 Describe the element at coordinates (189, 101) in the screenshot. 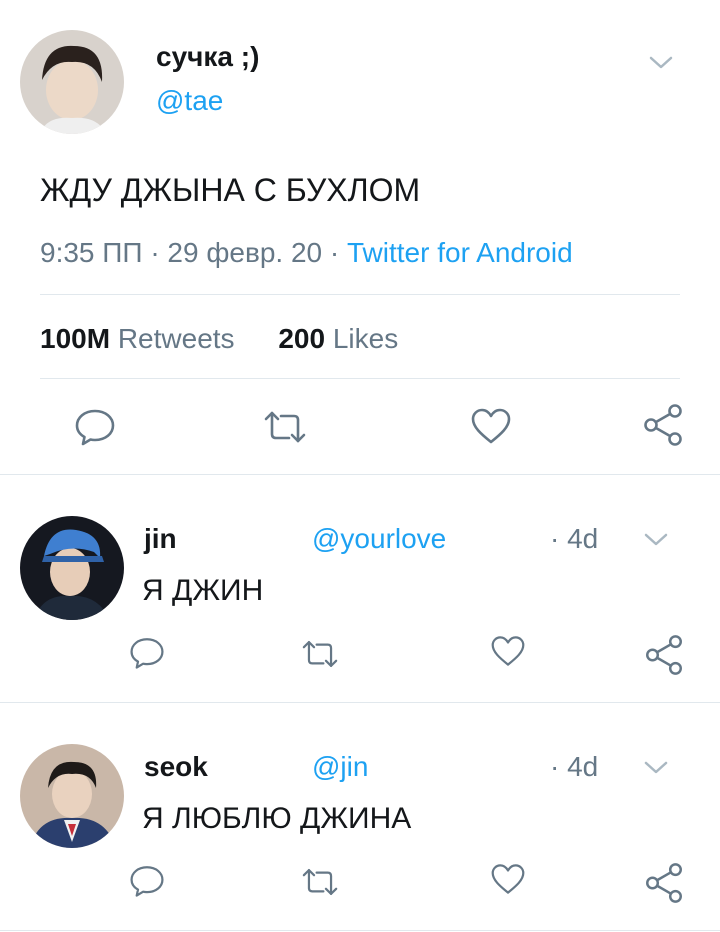

I see `user-handle: @tae` at that location.